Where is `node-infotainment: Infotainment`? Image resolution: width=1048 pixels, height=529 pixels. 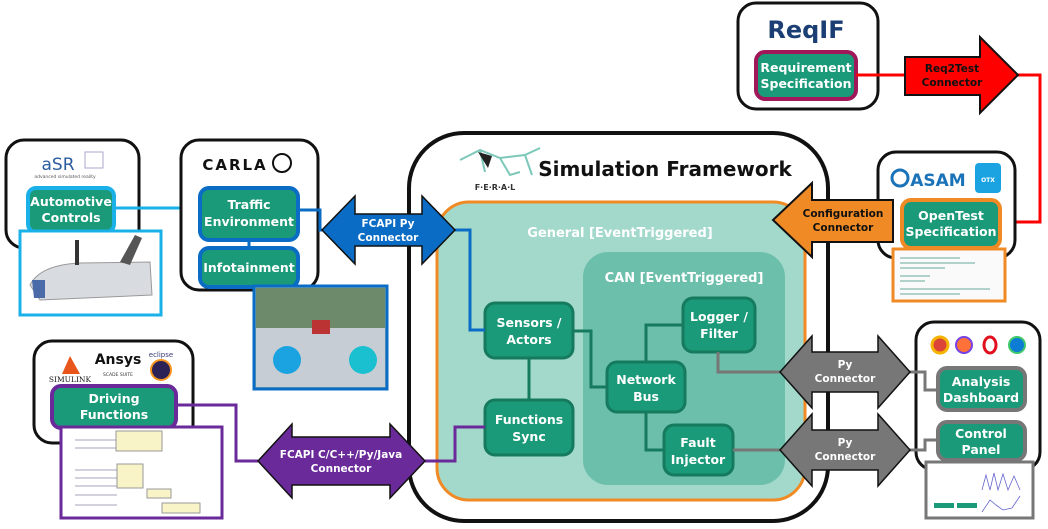 node-infotainment: Infotainment is located at coordinates (249, 267).